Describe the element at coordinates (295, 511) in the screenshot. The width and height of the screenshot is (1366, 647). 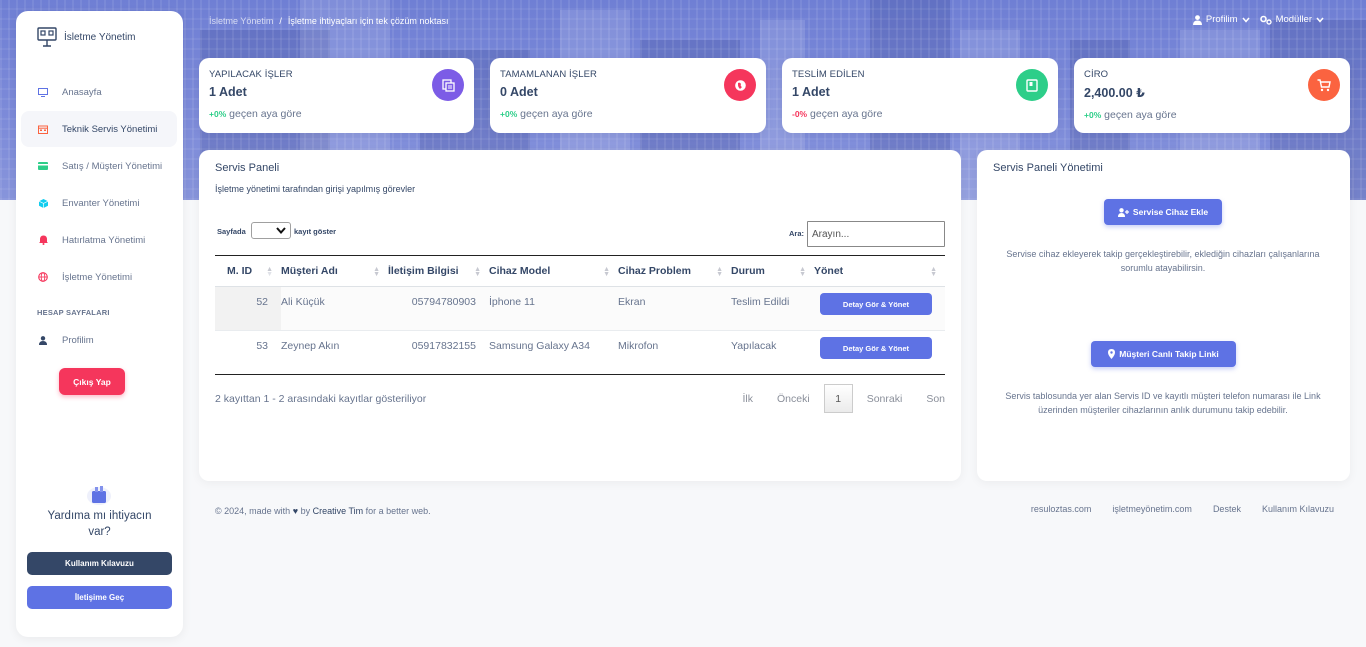
I see `heart-icon: ♥` at that location.